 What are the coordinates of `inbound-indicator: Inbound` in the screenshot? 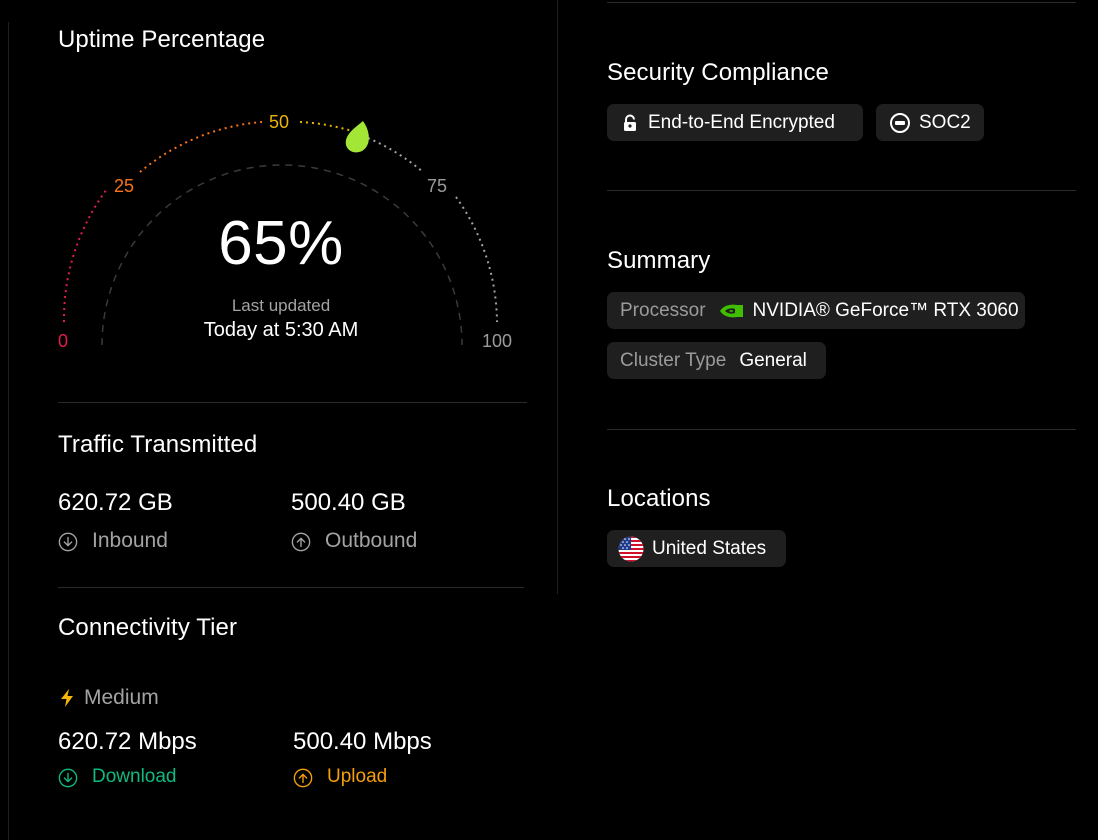 It's located at (113, 541).